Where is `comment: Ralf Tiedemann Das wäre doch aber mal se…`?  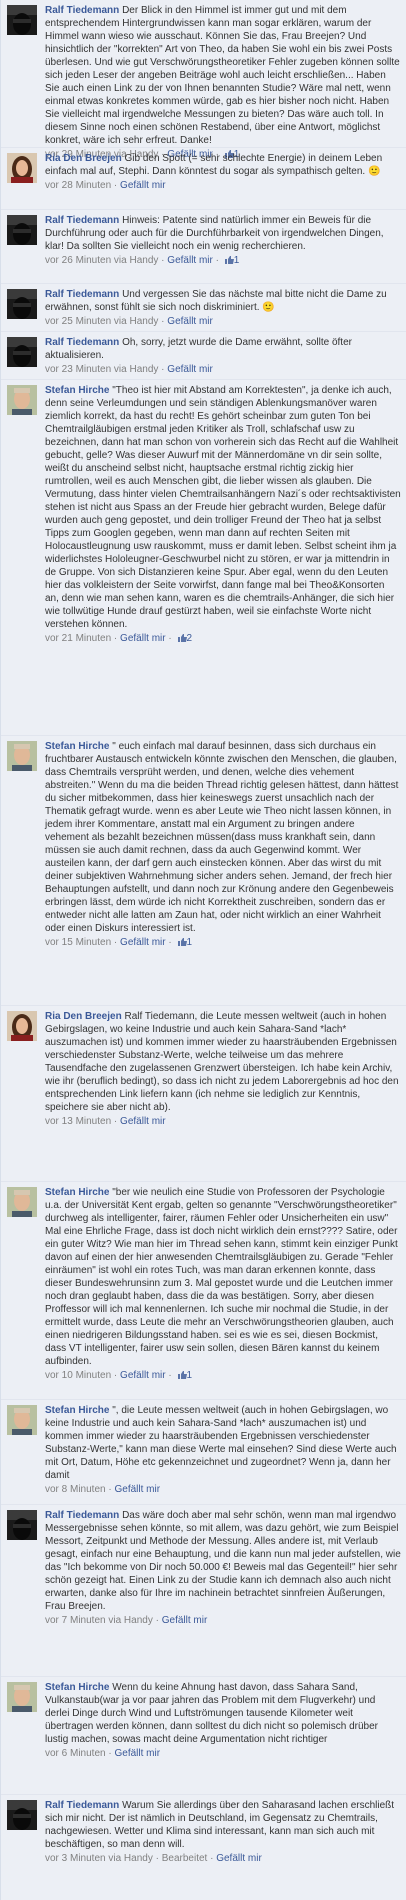 comment: Ralf Tiedemann Das wäre doch aber mal se… is located at coordinates (203, 1591).